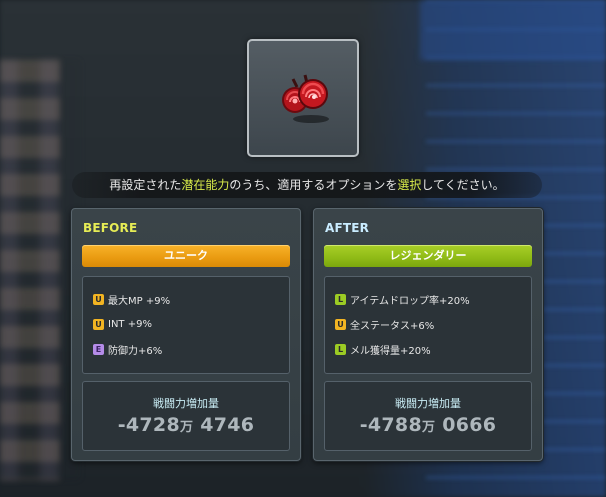 Image resolution: width=606 pixels, height=497 pixels. What do you see at coordinates (186, 403) in the screenshot?
I see `before-power-label: 戦闘力増加量` at bounding box center [186, 403].